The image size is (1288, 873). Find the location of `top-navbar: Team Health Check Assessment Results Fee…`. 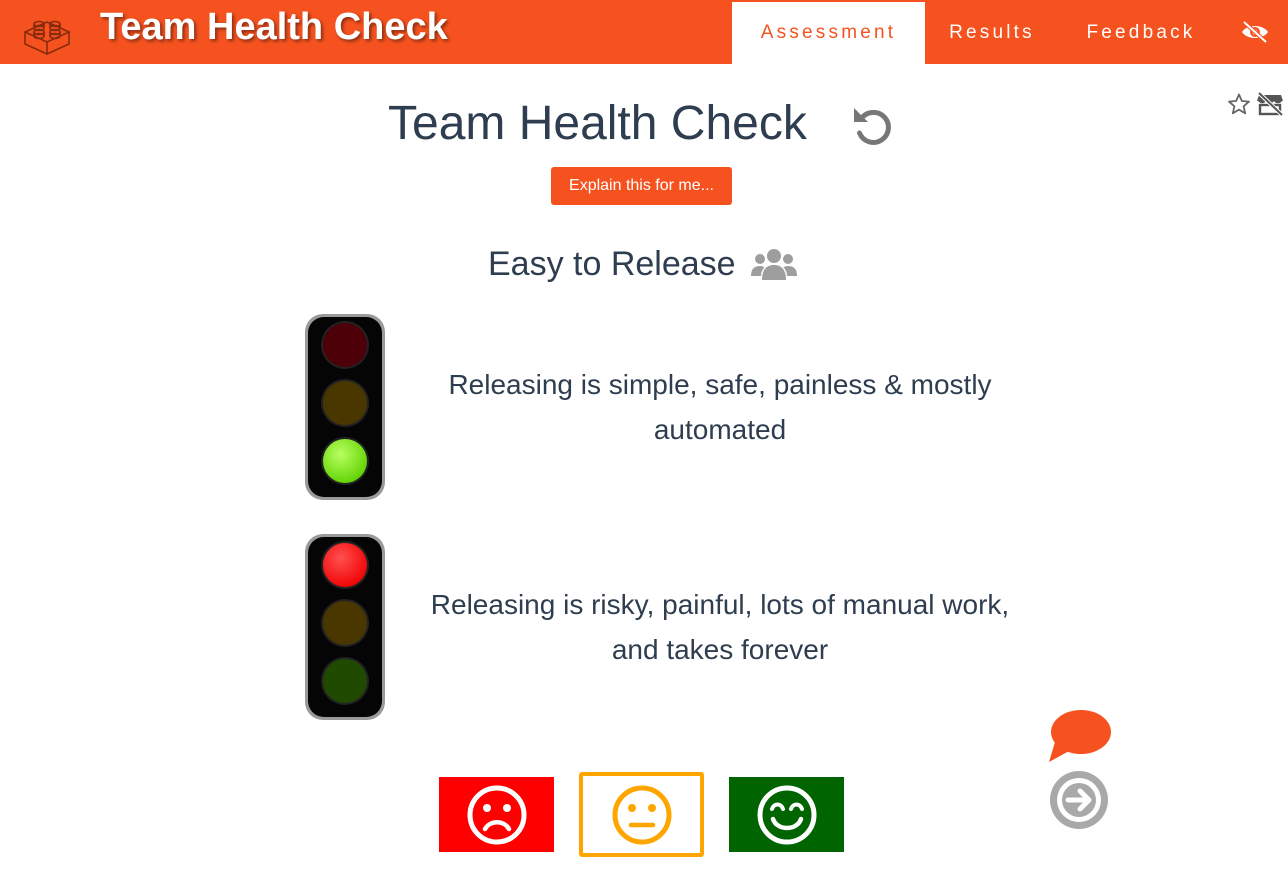

top-navbar: Team Health Check Assessment Results Fee… is located at coordinates (644, 32).